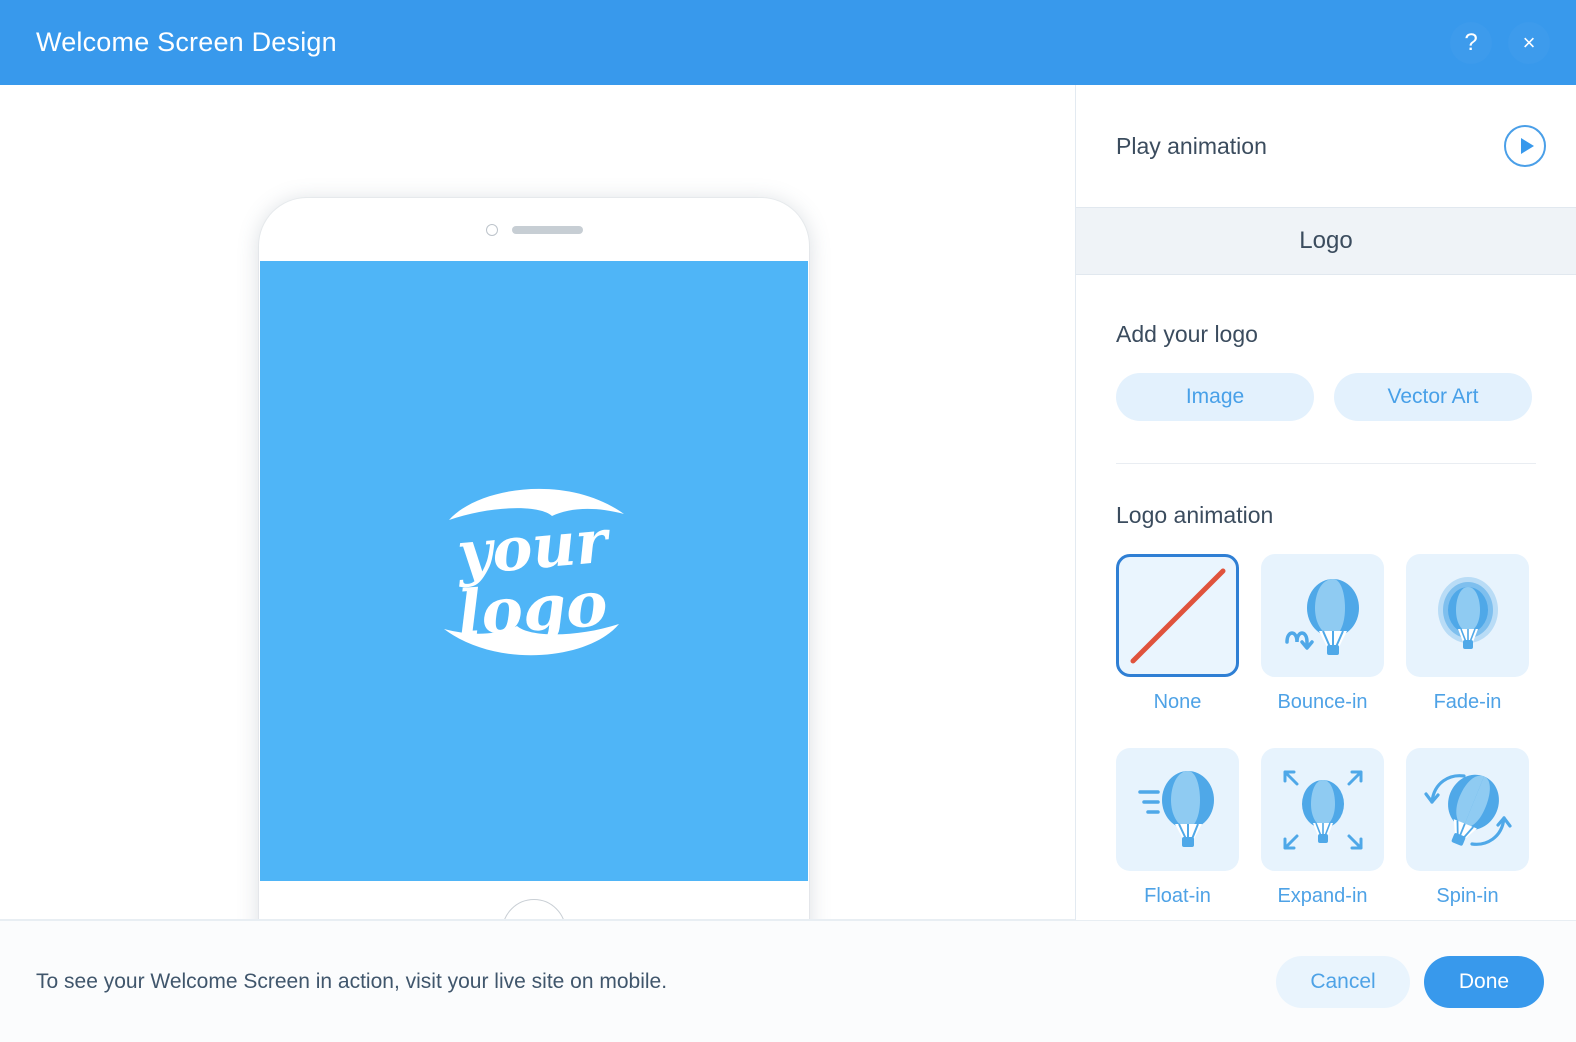 This screenshot has width=1576, height=1042. I want to click on balloon-float-icon, so click(1175, 808).